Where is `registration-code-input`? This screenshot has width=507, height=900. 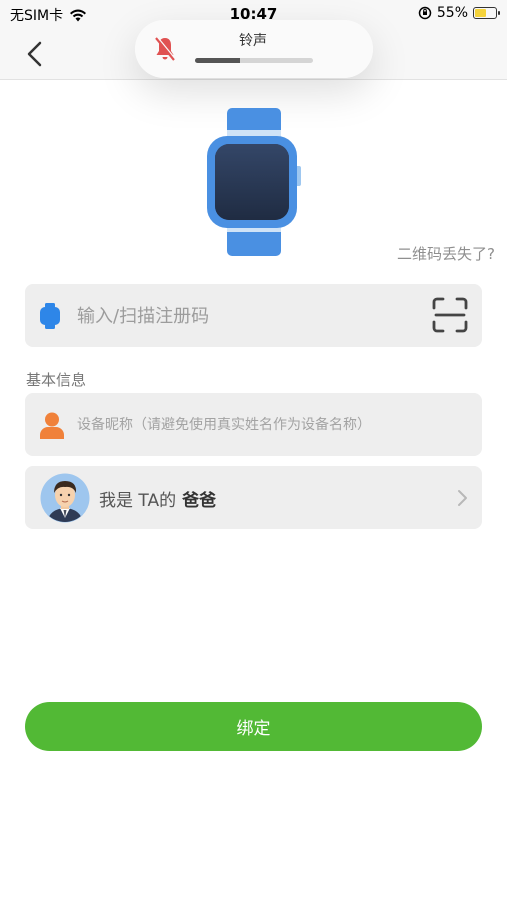 registration-code-input is located at coordinates (247, 316).